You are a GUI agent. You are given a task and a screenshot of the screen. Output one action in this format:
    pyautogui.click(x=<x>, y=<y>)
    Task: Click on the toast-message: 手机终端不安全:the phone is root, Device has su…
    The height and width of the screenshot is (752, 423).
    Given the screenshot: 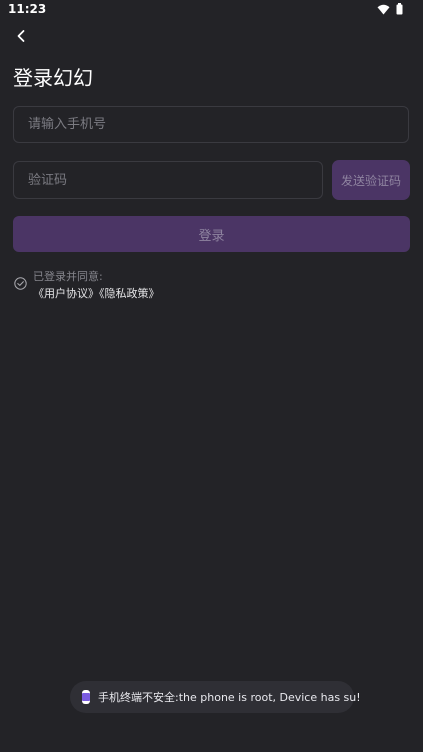 What is the action you would take?
    pyautogui.click(x=229, y=697)
    